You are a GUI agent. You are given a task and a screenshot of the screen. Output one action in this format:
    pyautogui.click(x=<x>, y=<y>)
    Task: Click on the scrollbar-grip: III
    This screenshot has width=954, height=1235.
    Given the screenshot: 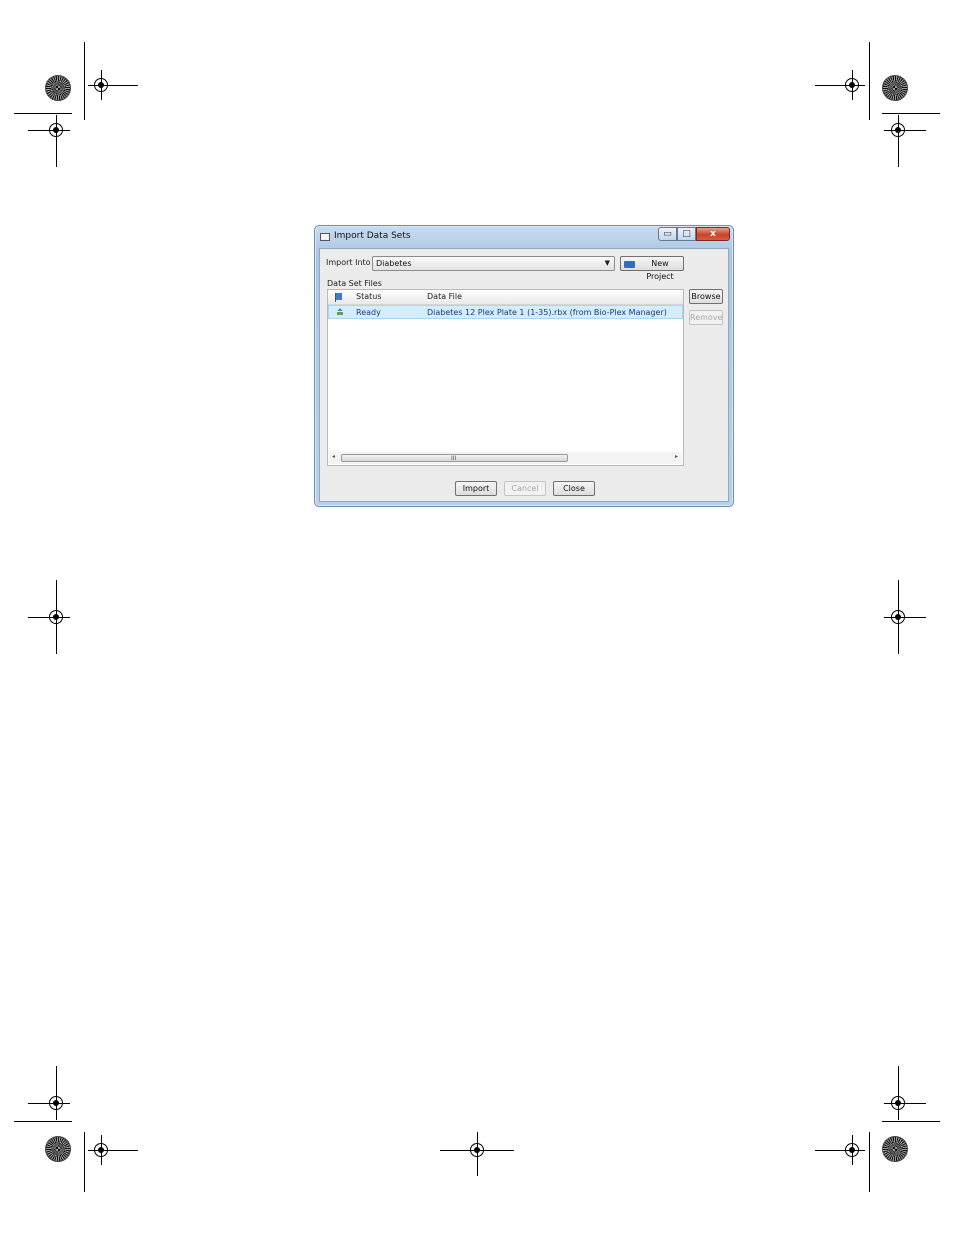 What is the action you would take?
    pyautogui.click(x=454, y=458)
    